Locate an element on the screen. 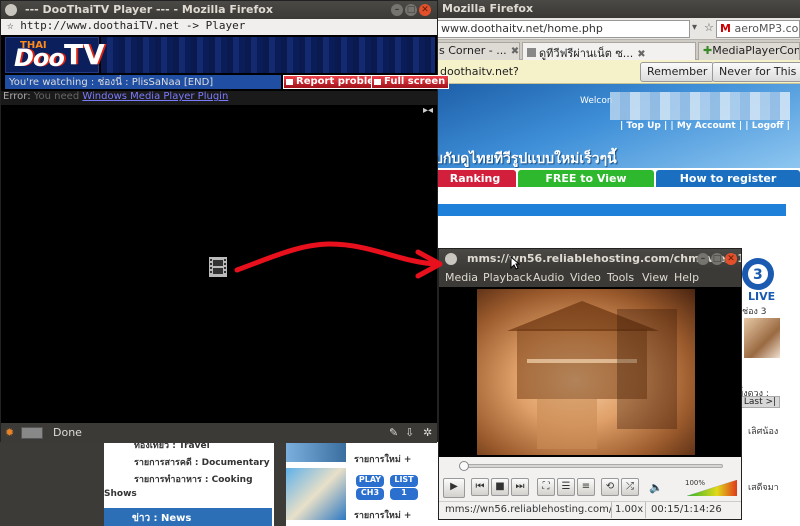 The width and height of the screenshot is (800, 526). pen-icon: ✎ is located at coordinates (393, 432).